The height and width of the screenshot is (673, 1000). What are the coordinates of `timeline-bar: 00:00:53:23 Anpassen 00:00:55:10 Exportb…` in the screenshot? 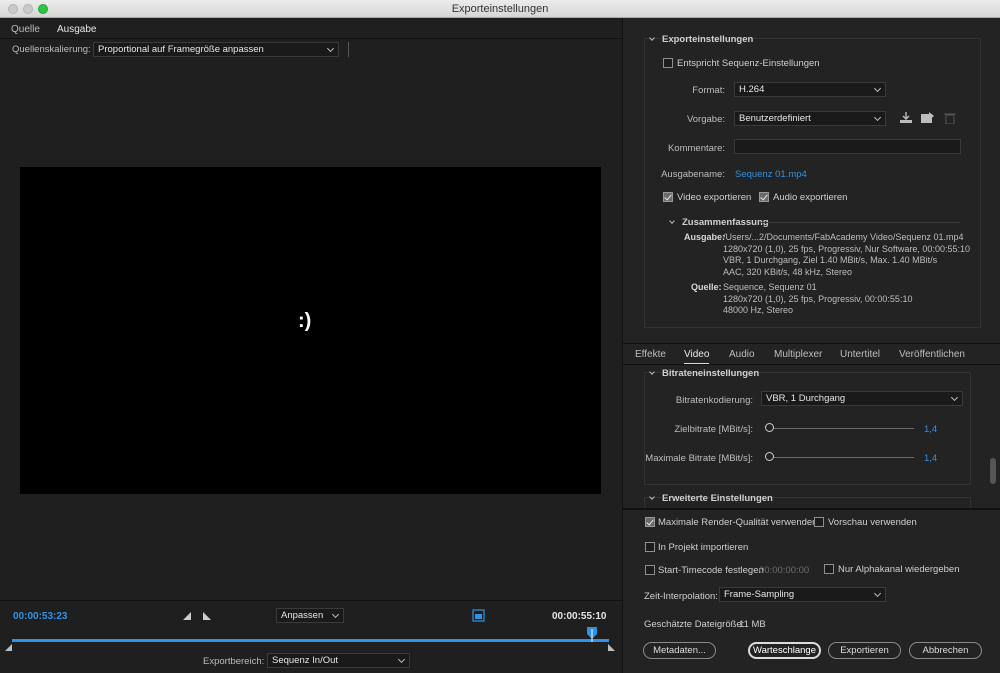 It's located at (311, 636).